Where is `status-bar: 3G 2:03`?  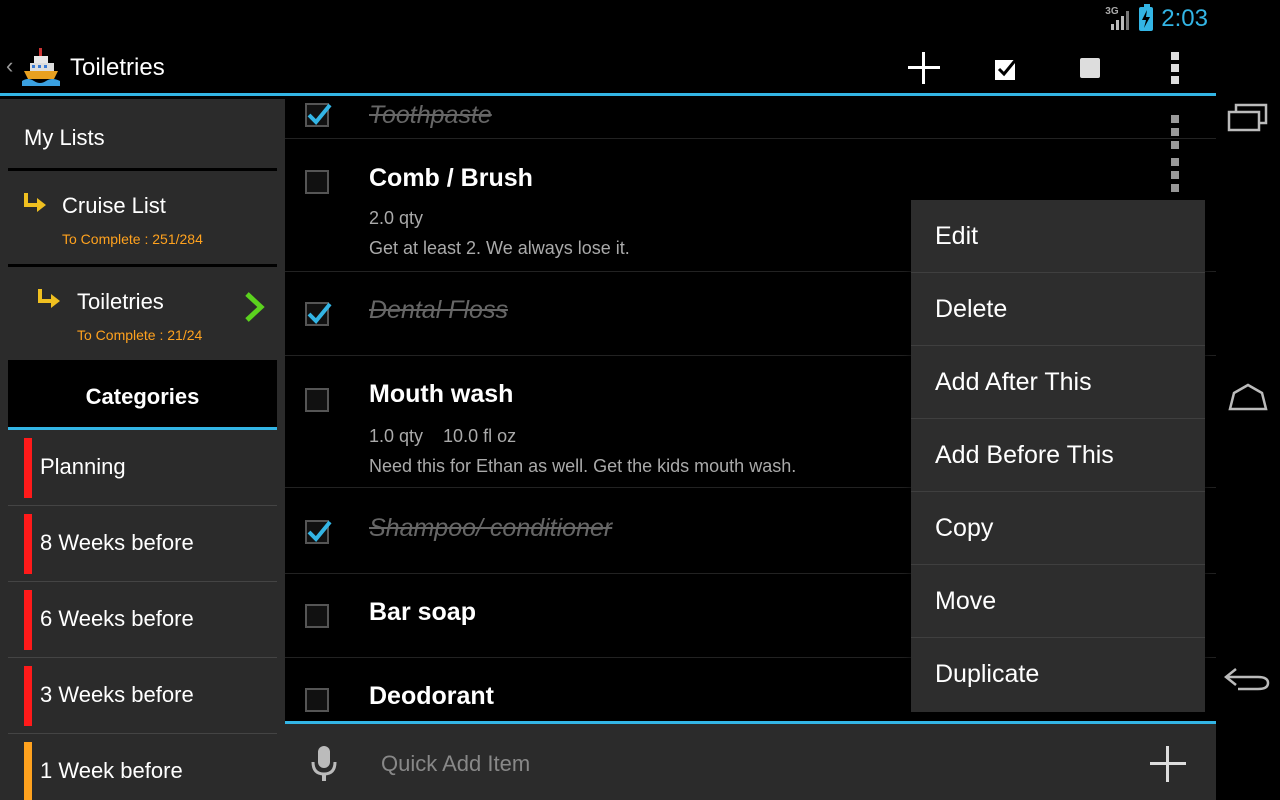 status-bar: 3G 2:03 is located at coordinates (608, 19).